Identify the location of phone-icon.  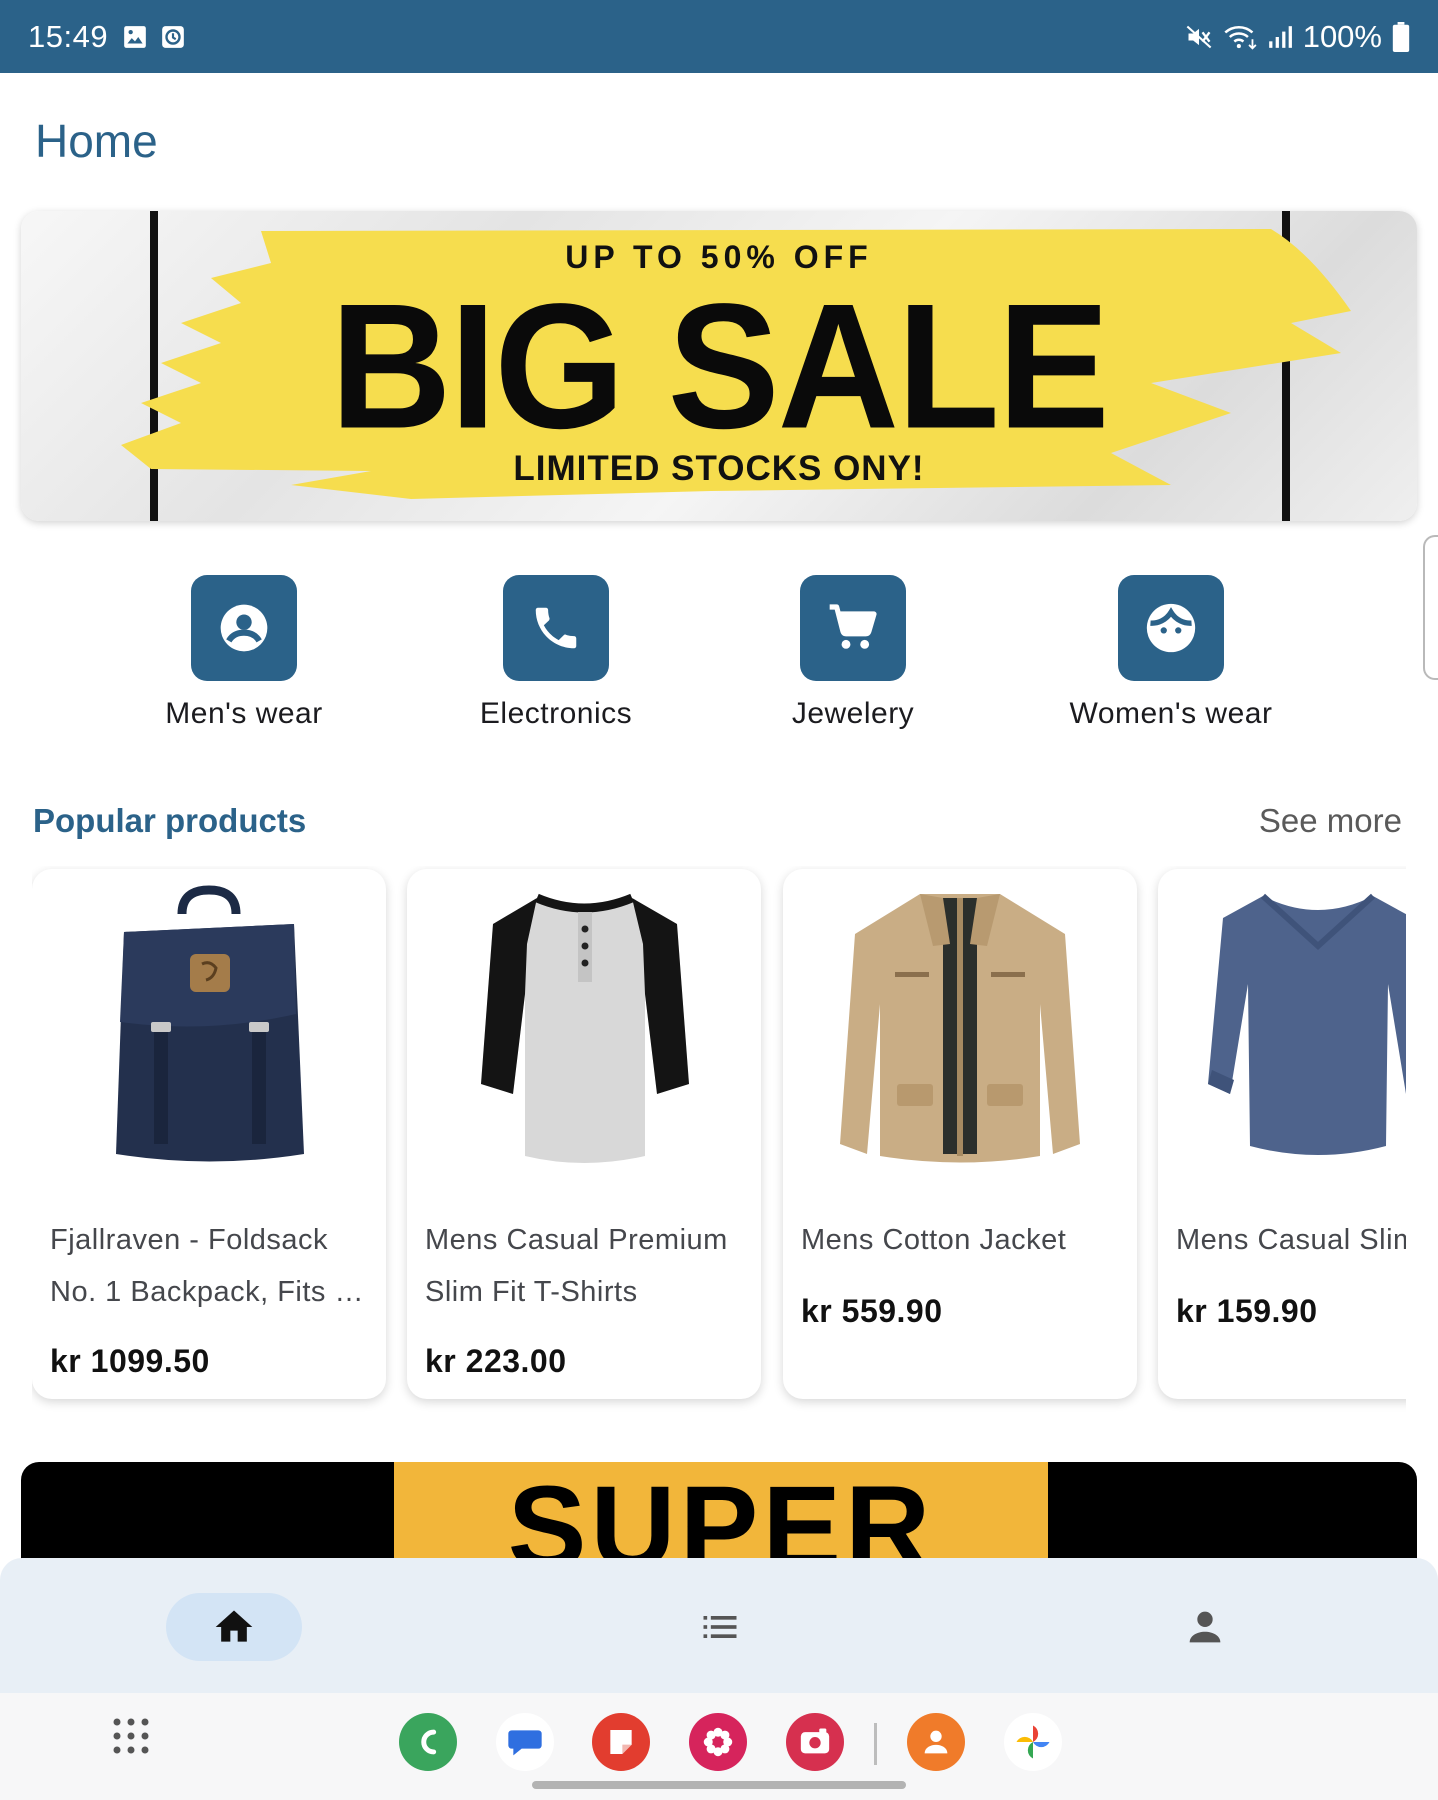
(556, 628).